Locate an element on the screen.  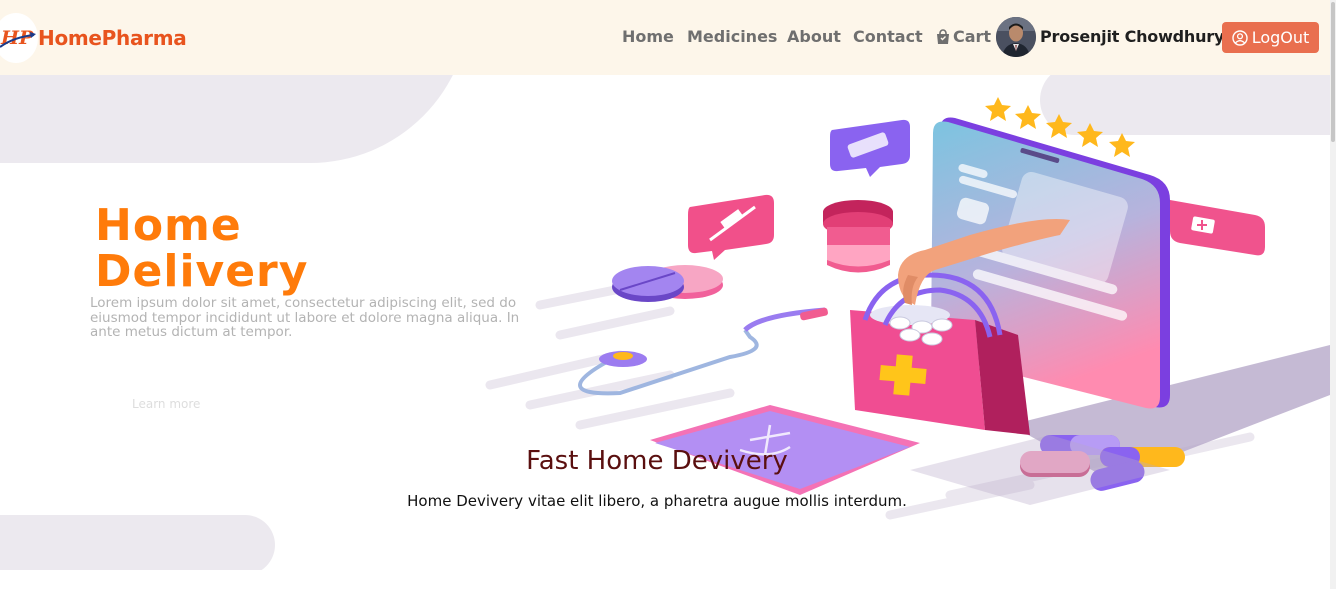
hp-logo-icon: HP is located at coordinates (18, 38).